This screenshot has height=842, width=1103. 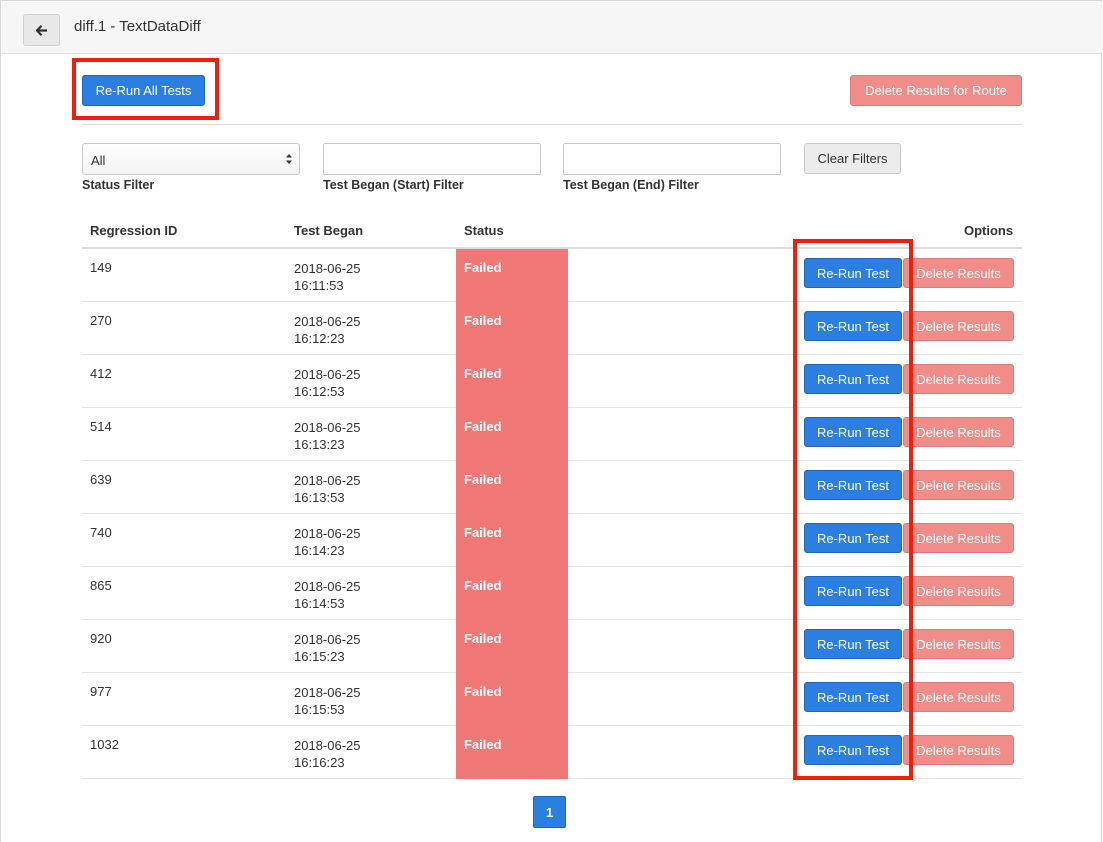 What do you see at coordinates (191, 159) in the screenshot?
I see `status-filter-select: All` at bounding box center [191, 159].